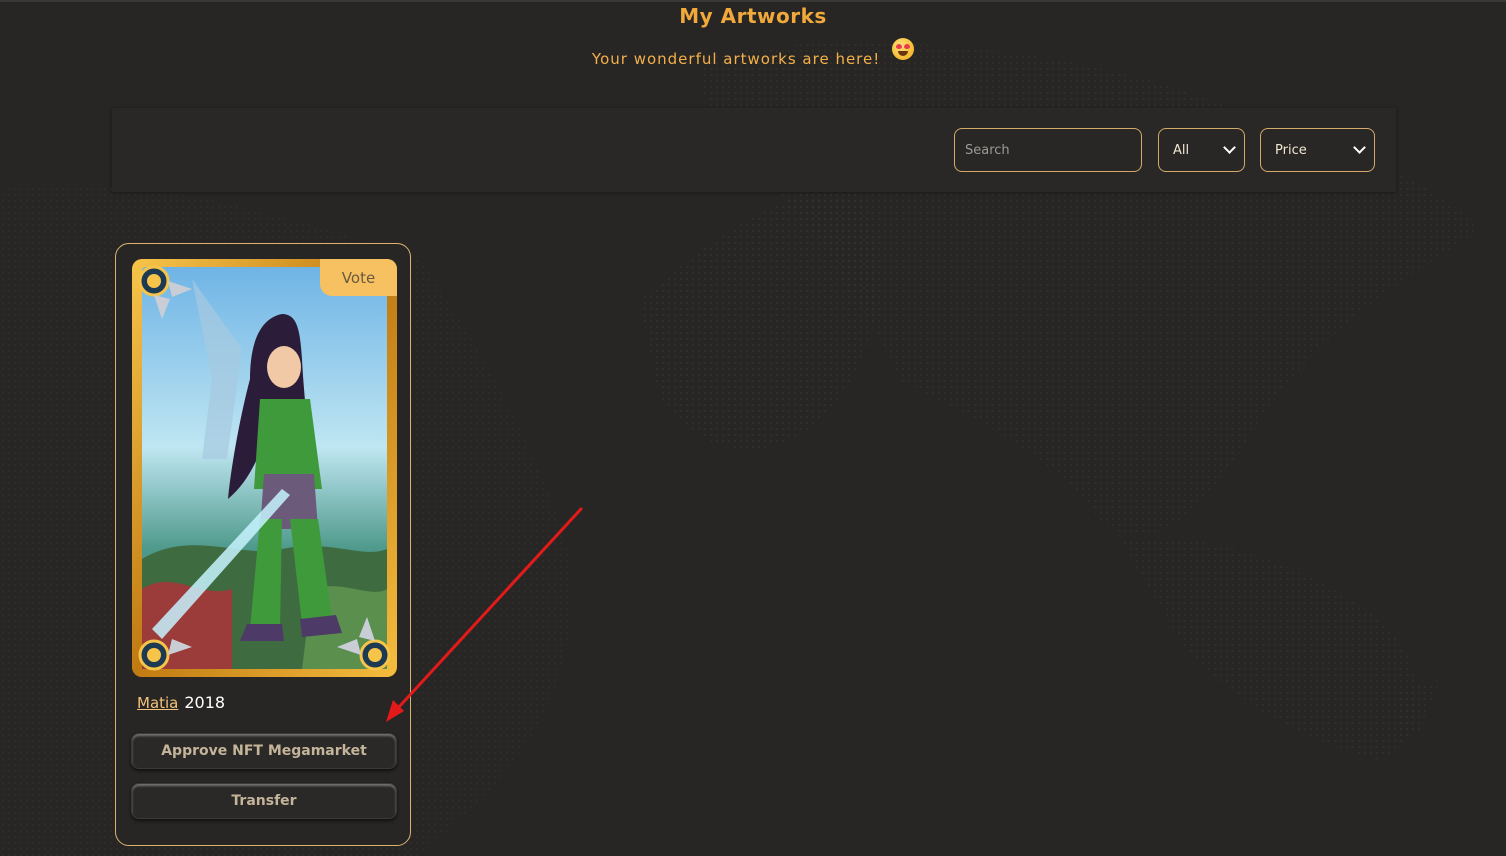 The image size is (1506, 856). Describe the element at coordinates (264, 468) in the screenshot. I see `artwork-image` at that location.